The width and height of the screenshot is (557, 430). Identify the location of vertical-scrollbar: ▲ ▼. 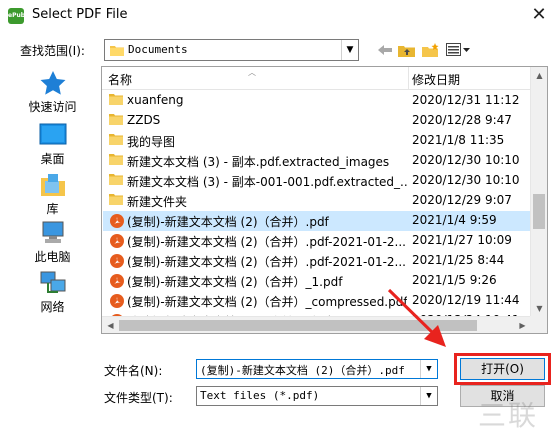
(538, 192).